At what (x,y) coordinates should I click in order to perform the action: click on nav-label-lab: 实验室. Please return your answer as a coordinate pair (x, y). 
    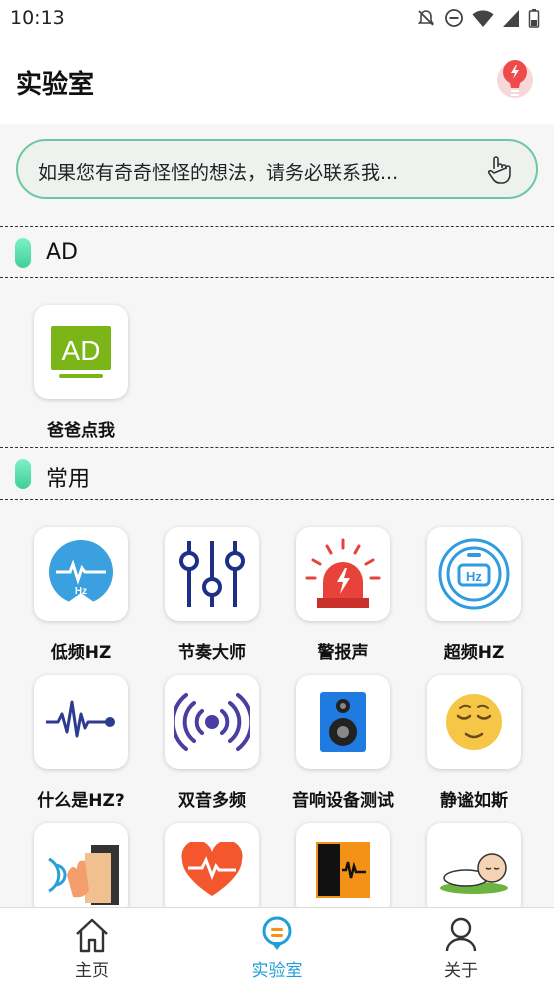
    Looking at the image, I should click on (277, 971).